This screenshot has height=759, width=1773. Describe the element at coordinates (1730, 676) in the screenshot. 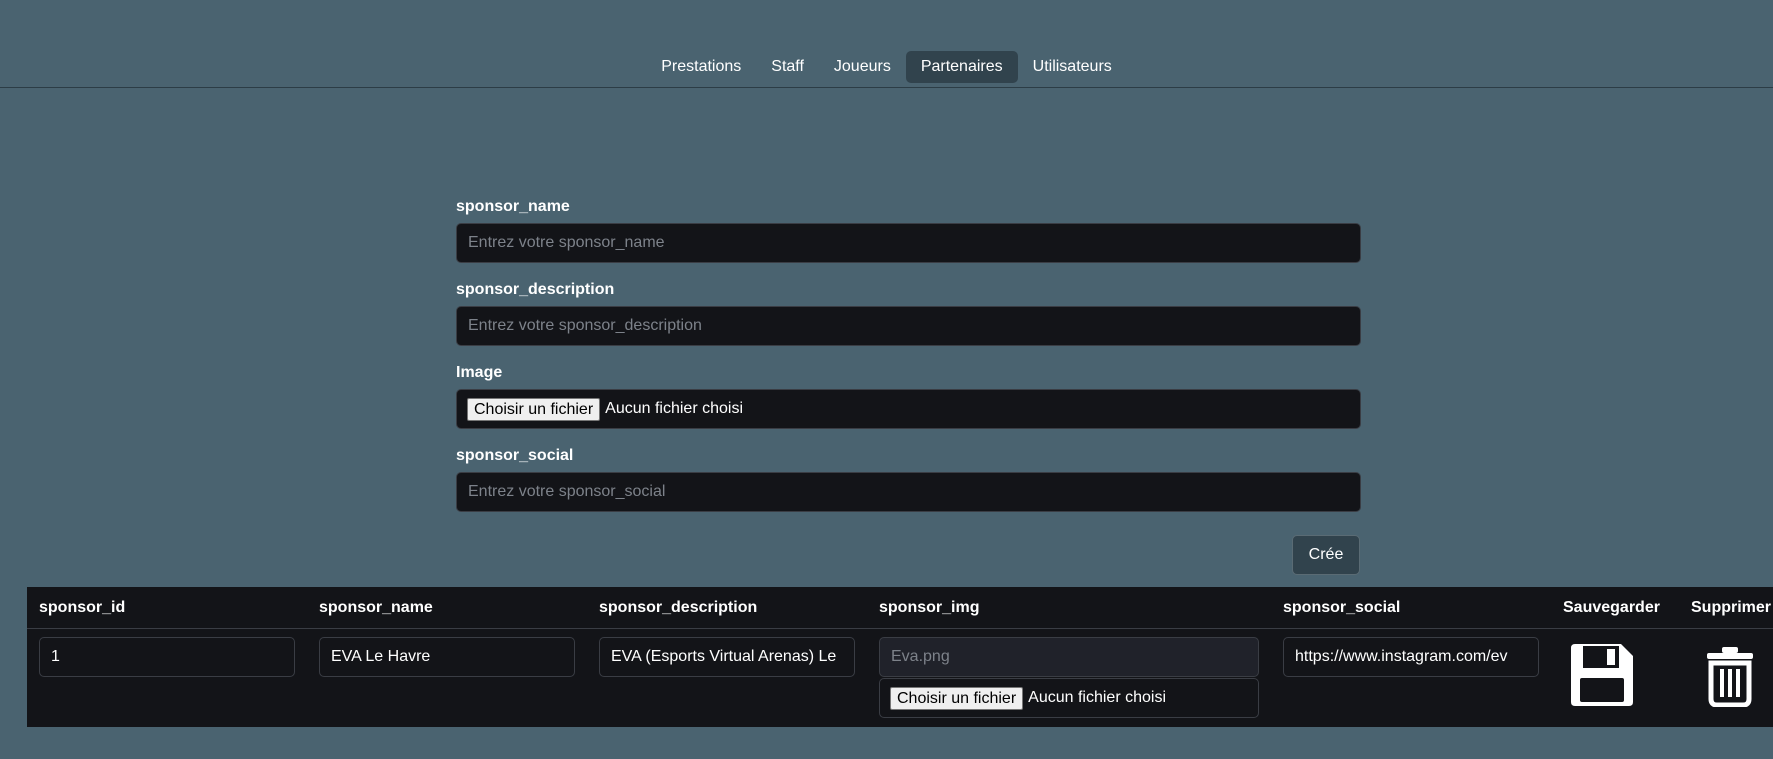

I see `trash-icon` at that location.